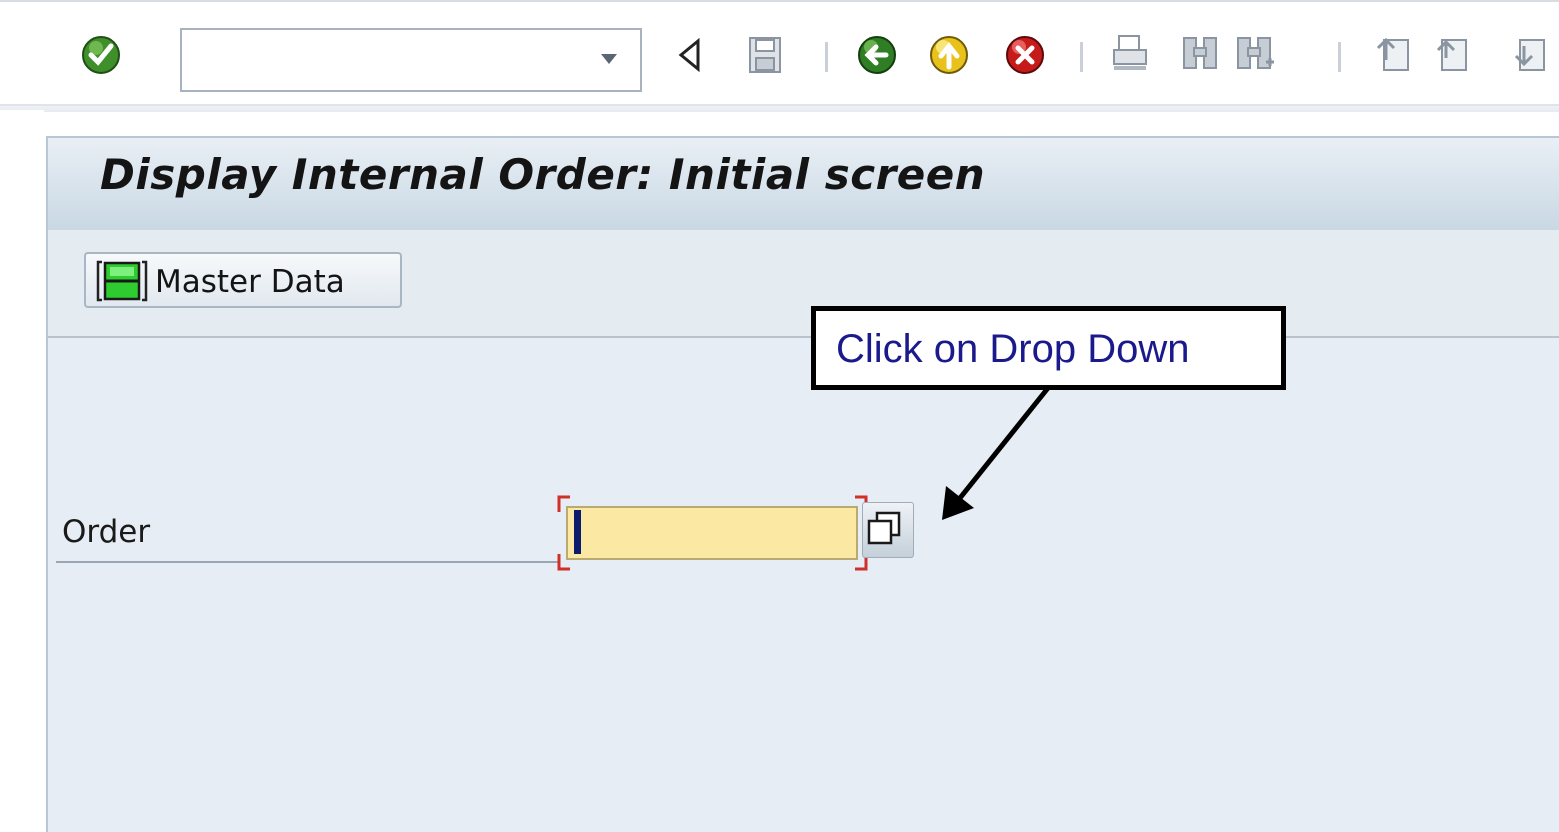 This screenshot has height=832, width=1559. What do you see at coordinates (106, 532) in the screenshot?
I see `order-label: Order` at bounding box center [106, 532].